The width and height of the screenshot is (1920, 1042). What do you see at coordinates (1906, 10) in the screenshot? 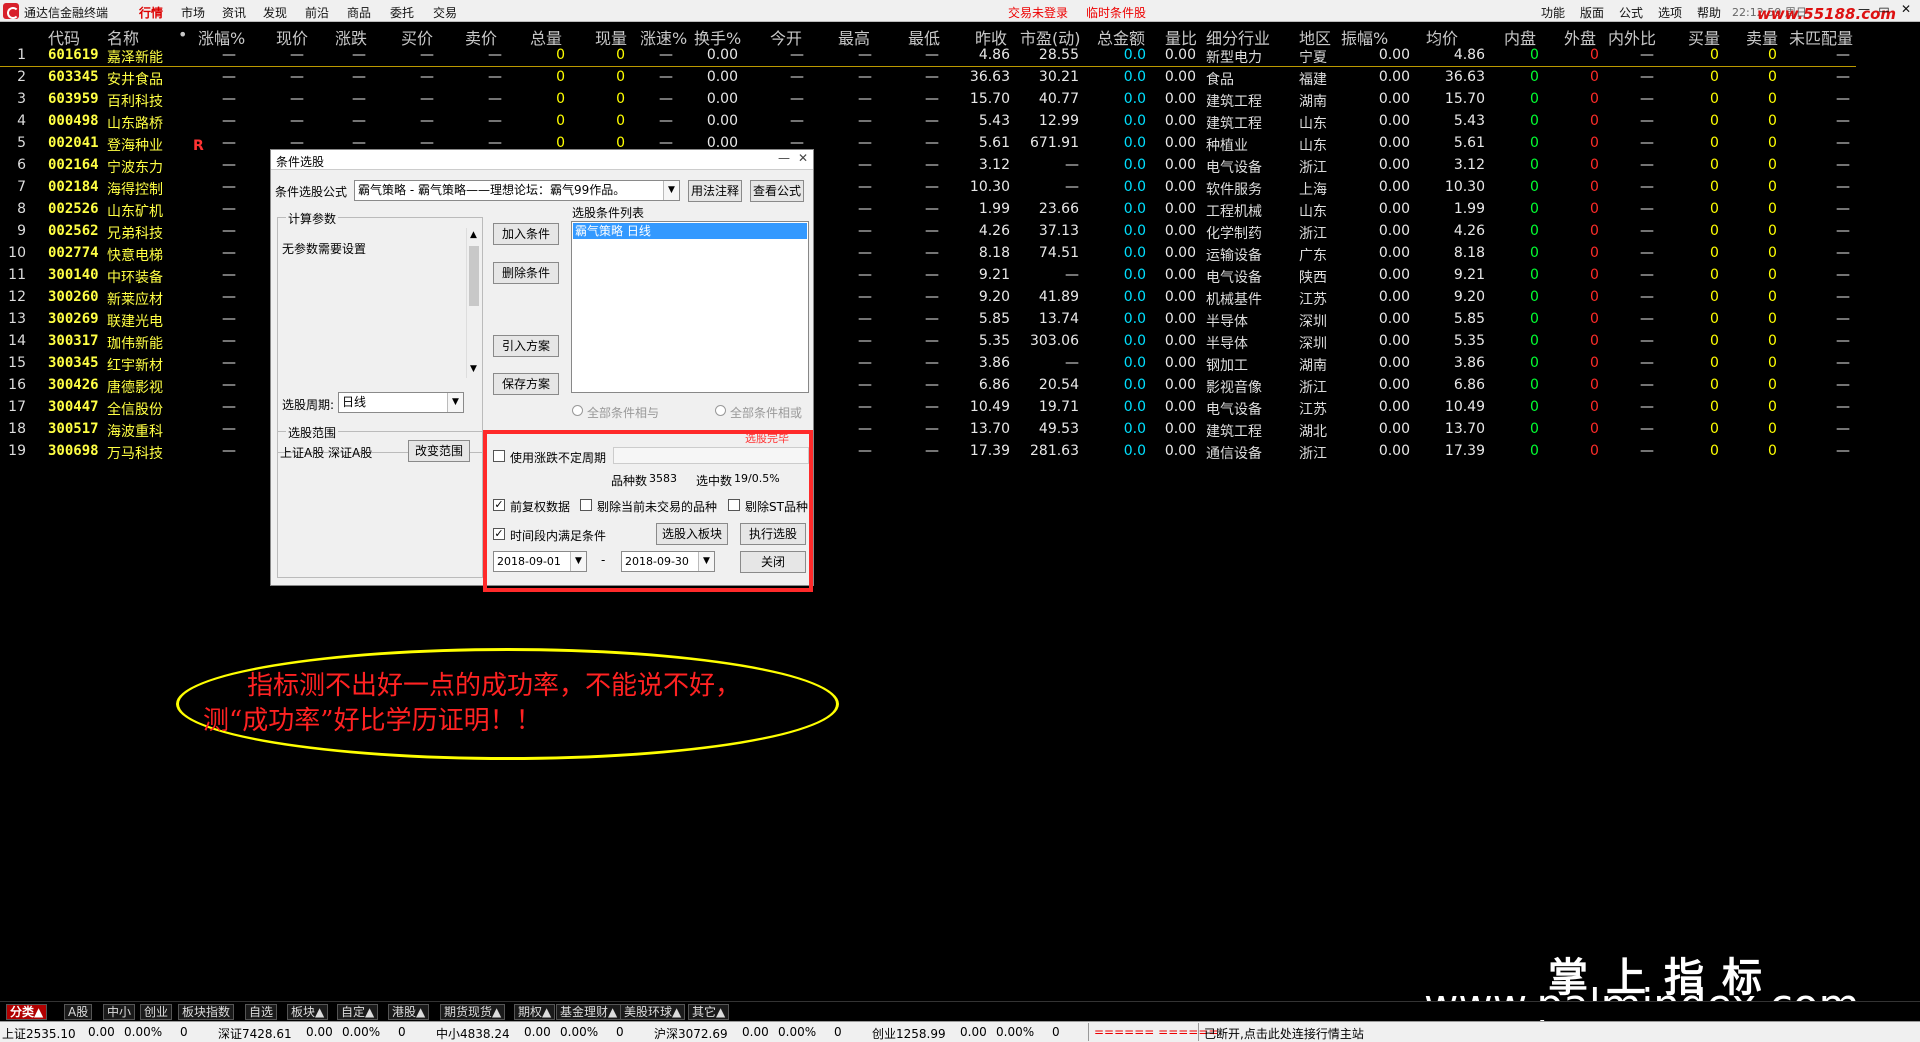
I see `close-icon: ✕` at bounding box center [1906, 10].